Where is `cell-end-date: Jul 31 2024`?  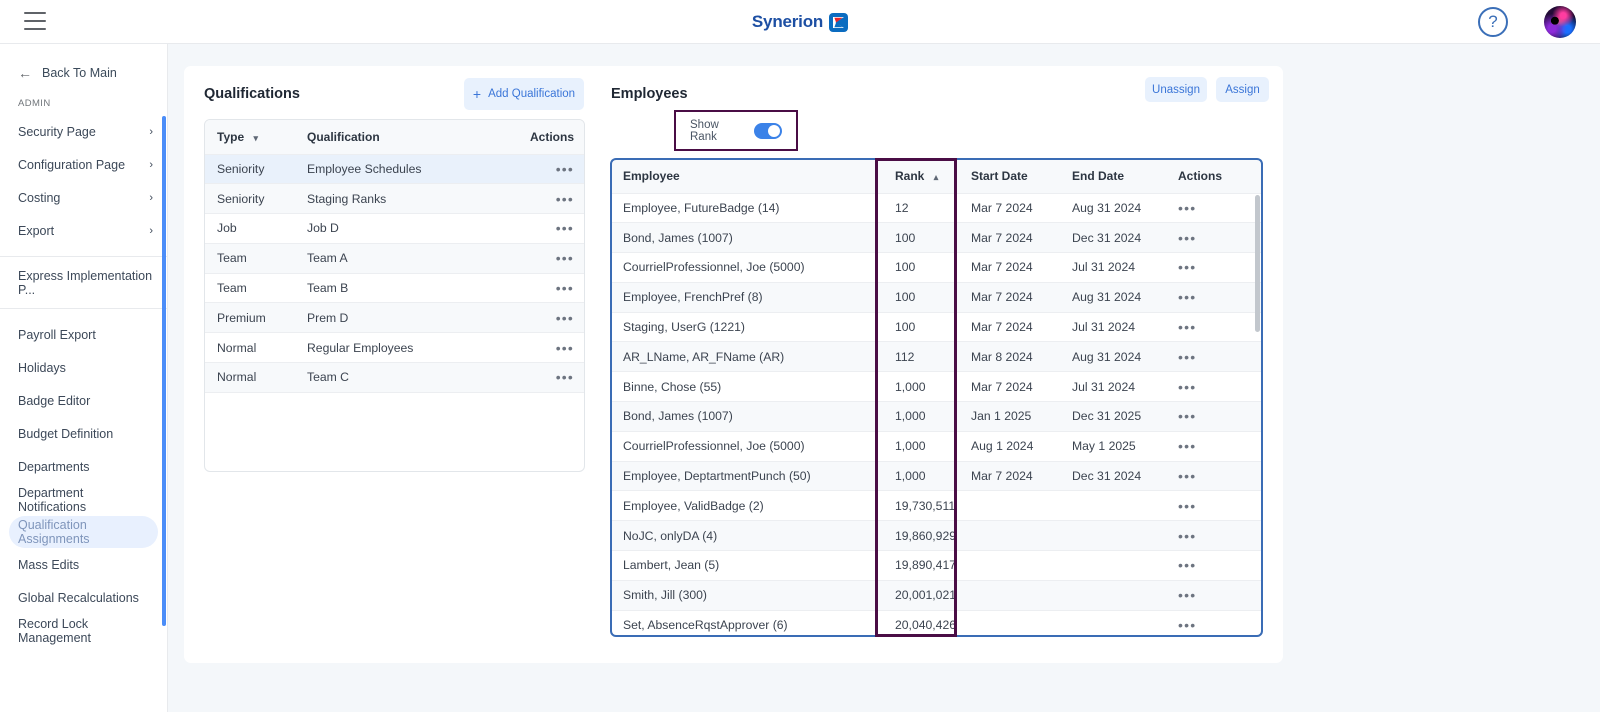
cell-end-date: Jul 31 2024 is located at coordinates (1113, 267).